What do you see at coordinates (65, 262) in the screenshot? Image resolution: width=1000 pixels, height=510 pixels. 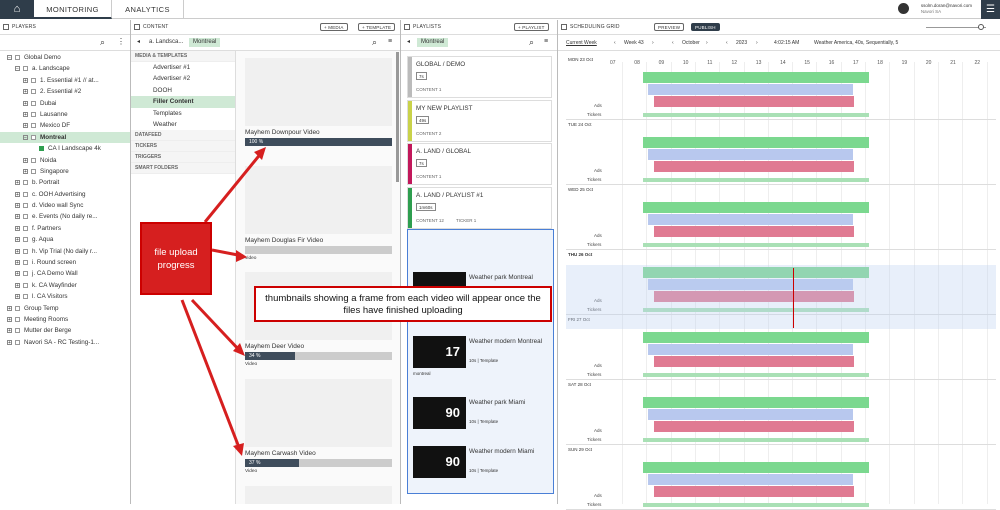 I see `tree-node: + i. Round screen` at bounding box center [65, 262].